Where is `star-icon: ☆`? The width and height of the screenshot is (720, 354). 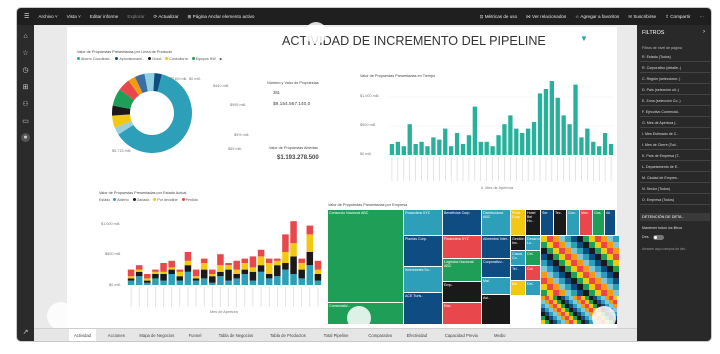 star-icon: ☆ is located at coordinates (25, 53).